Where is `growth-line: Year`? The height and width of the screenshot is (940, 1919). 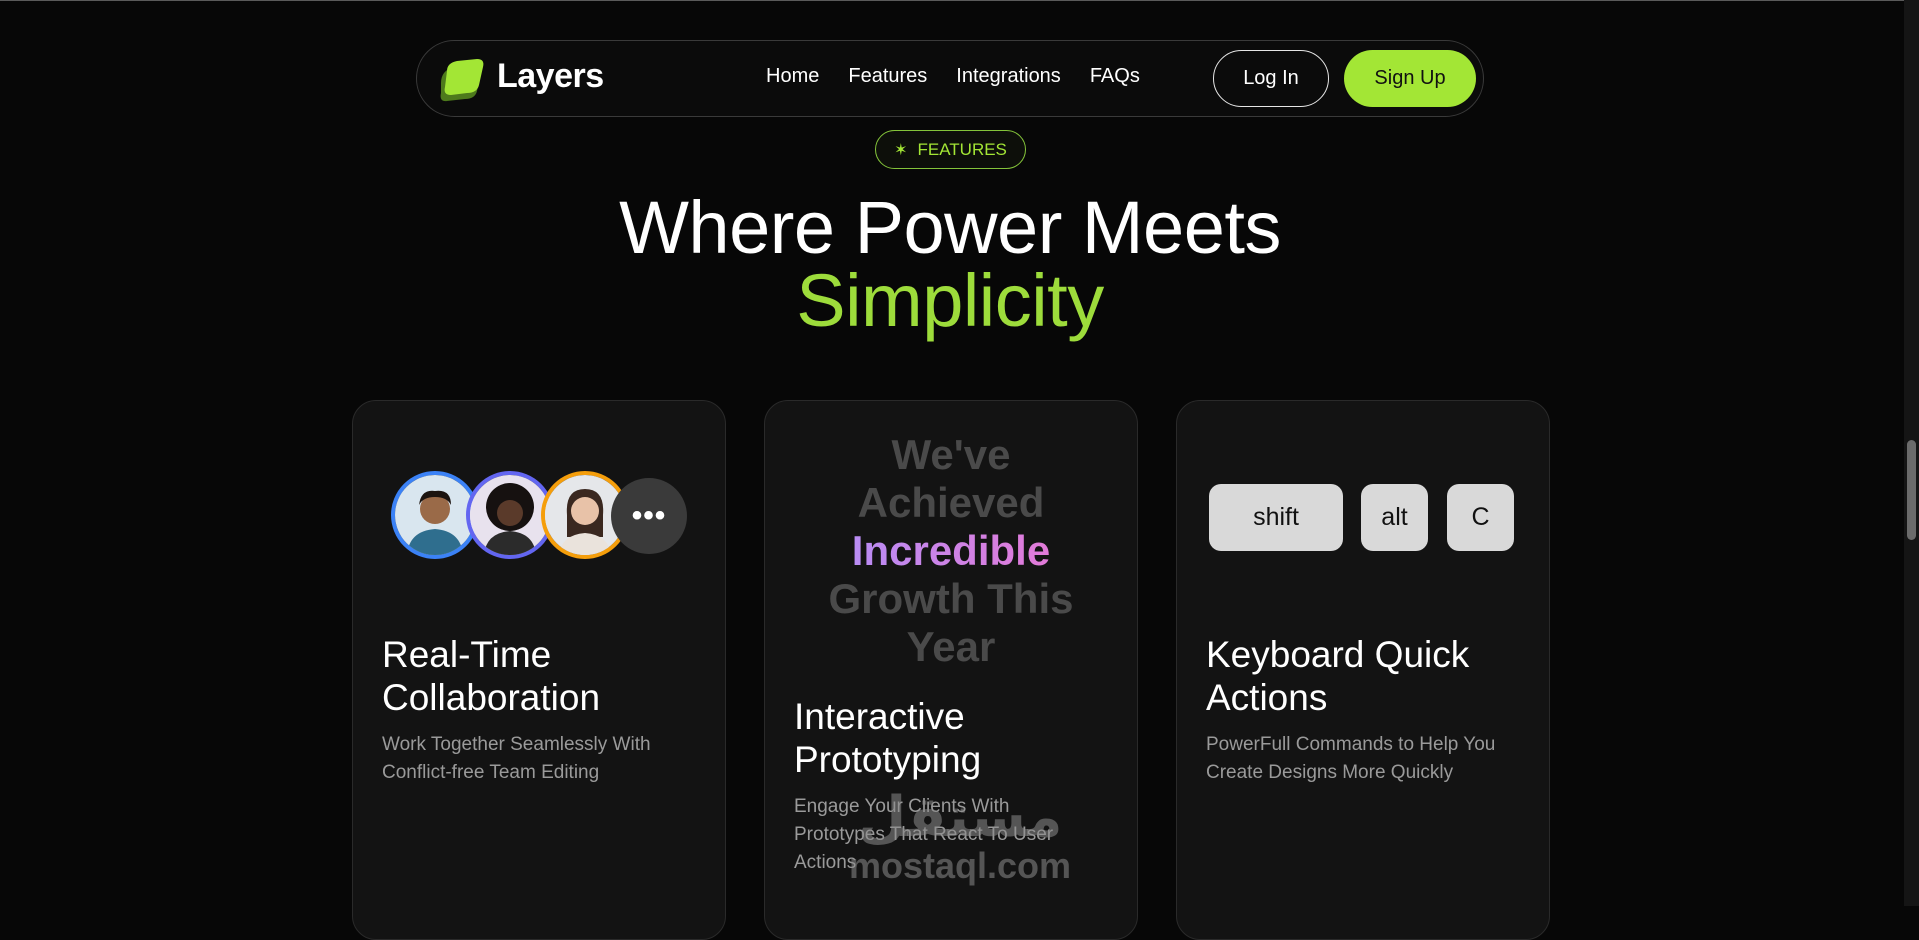 growth-line: Year is located at coordinates (951, 646).